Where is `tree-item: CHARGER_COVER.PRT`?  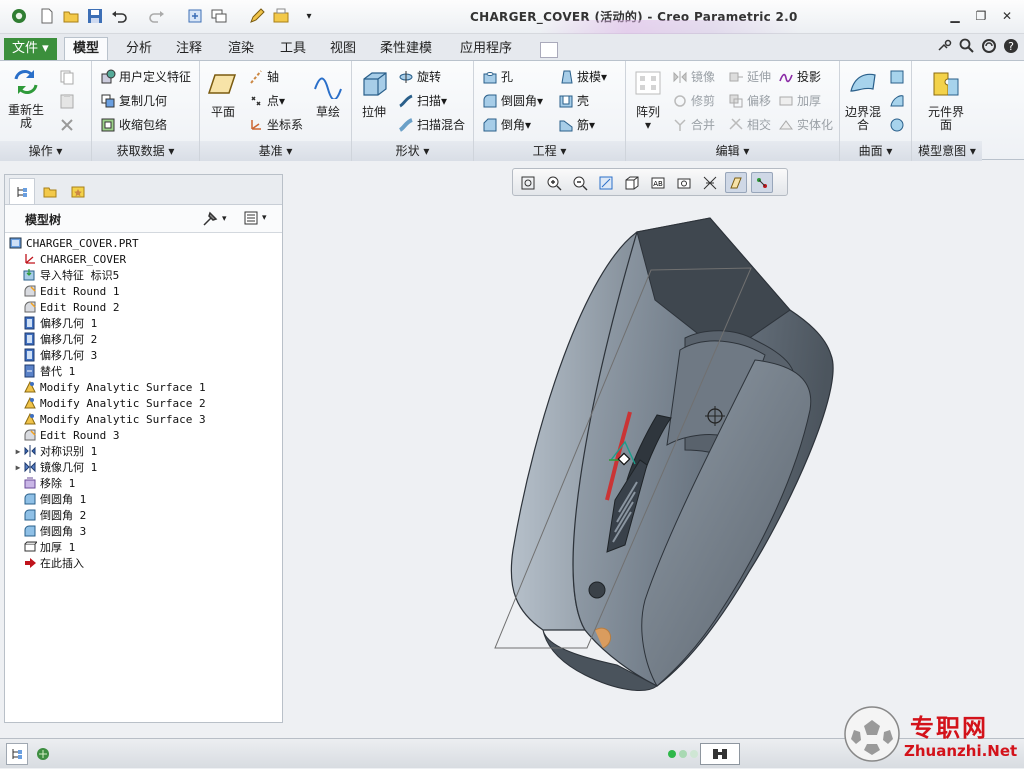 tree-item: CHARGER_COVER.PRT is located at coordinates (74, 243).